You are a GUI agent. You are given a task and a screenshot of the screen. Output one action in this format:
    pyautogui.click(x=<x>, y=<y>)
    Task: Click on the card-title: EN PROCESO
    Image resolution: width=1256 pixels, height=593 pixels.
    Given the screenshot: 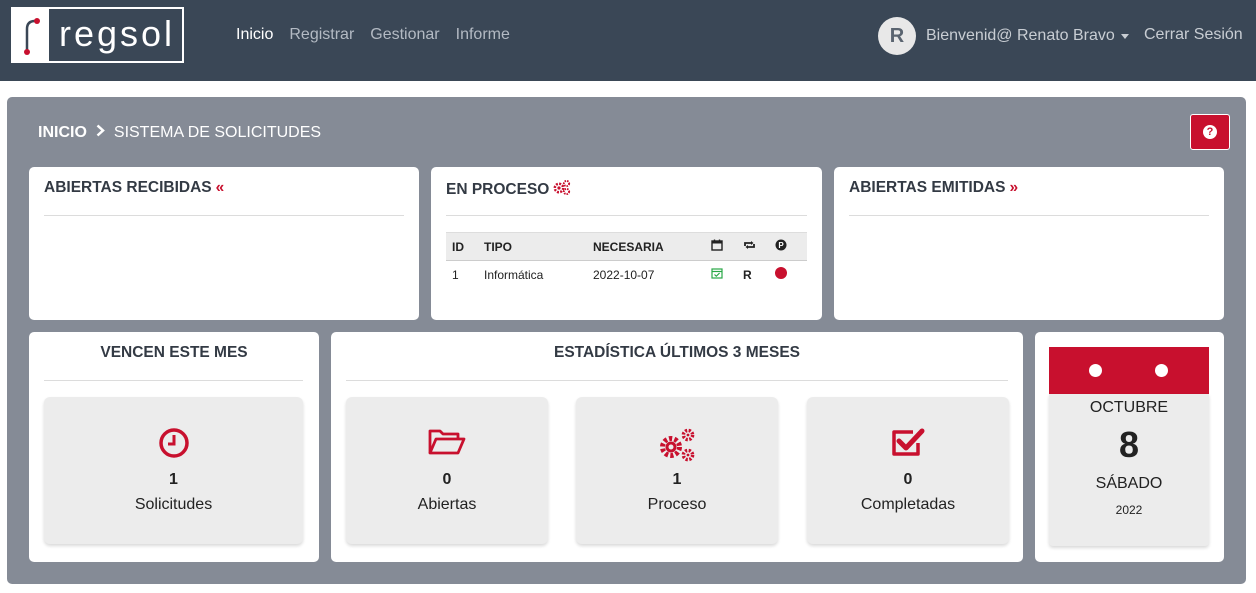 What is the action you would take?
    pyautogui.click(x=508, y=189)
    